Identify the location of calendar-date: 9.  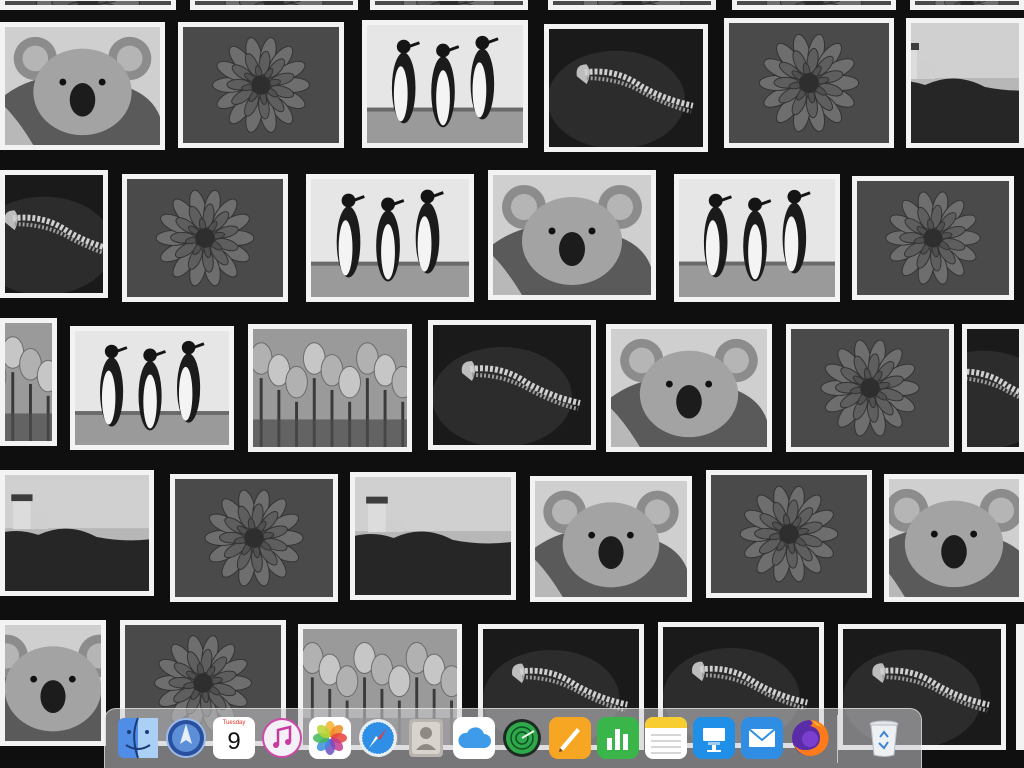
(234, 741).